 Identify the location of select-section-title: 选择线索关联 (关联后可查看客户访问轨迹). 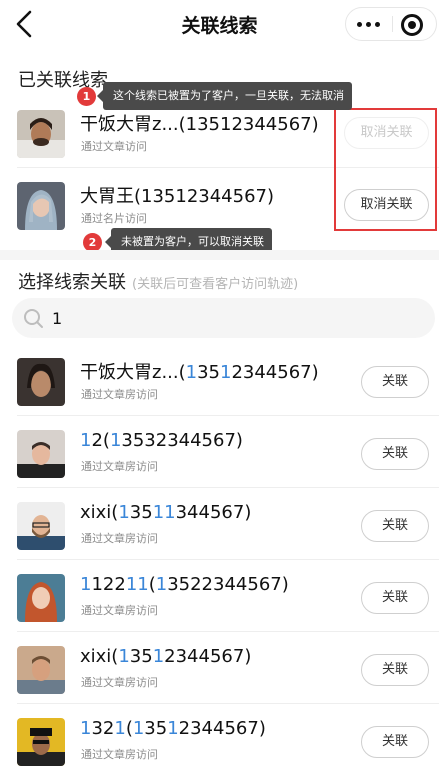
(158, 281).